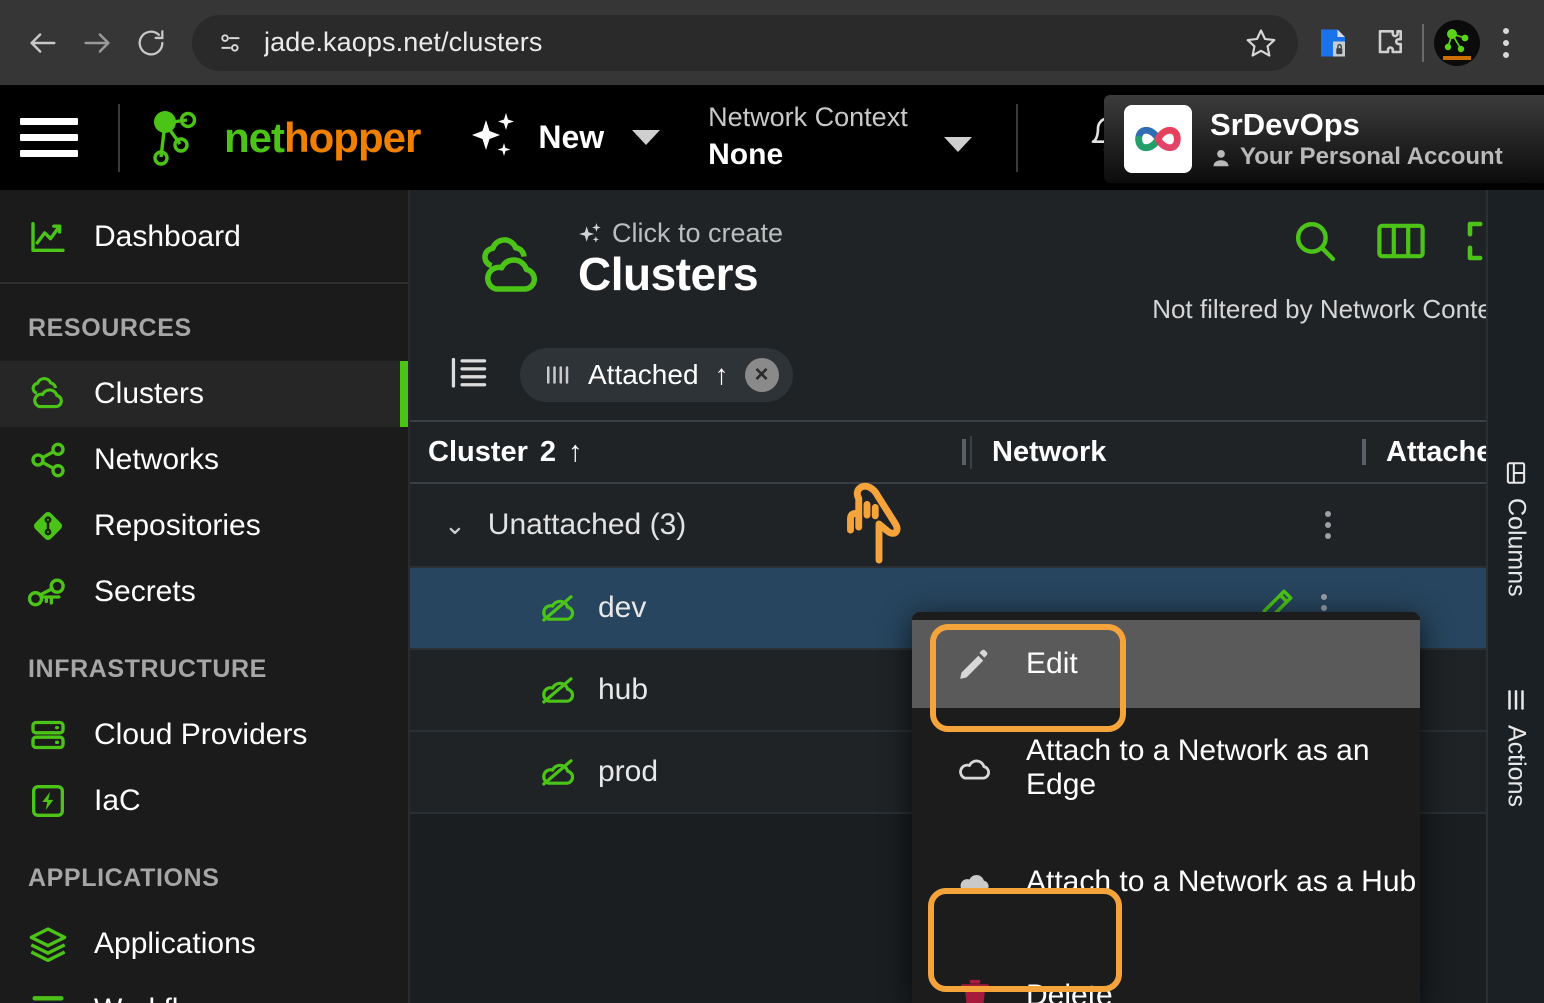  What do you see at coordinates (1166, 977) in the screenshot?
I see `context-menu-item-delete: Delete` at bounding box center [1166, 977].